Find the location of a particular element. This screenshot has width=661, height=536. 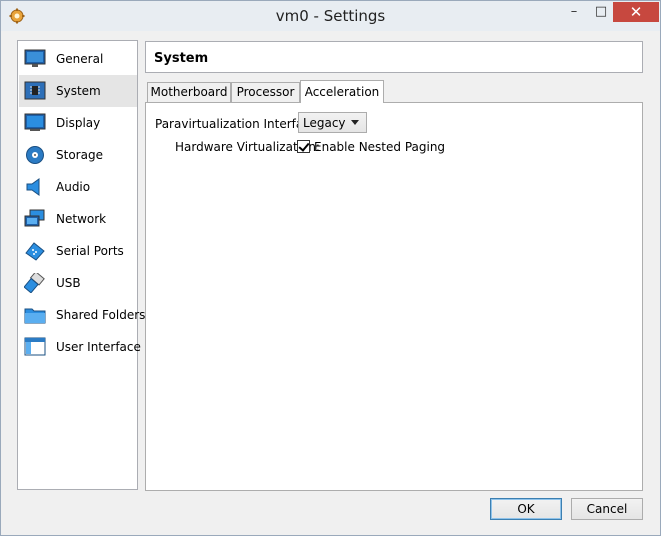

disk-icon is located at coordinates (35, 155).